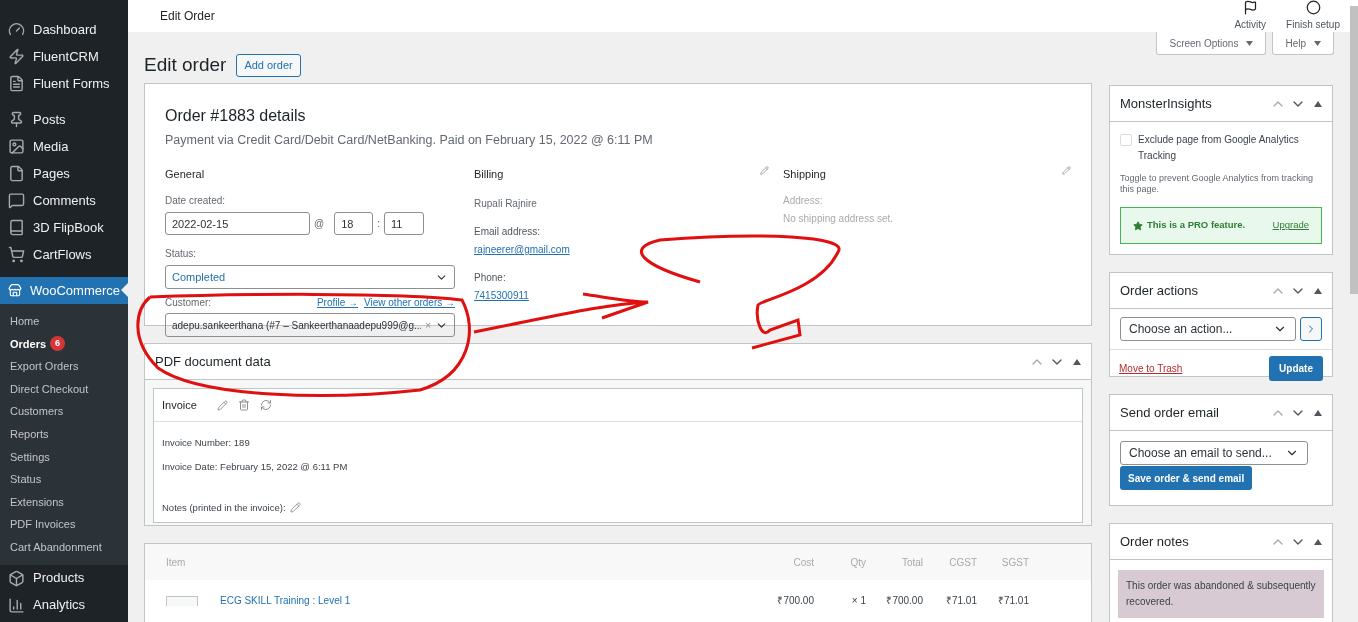 The height and width of the screenshot is (622, 1358). Describe the element at coordinates (490, 278) in the screenshot. I see `field-label: Phone:` at that location.